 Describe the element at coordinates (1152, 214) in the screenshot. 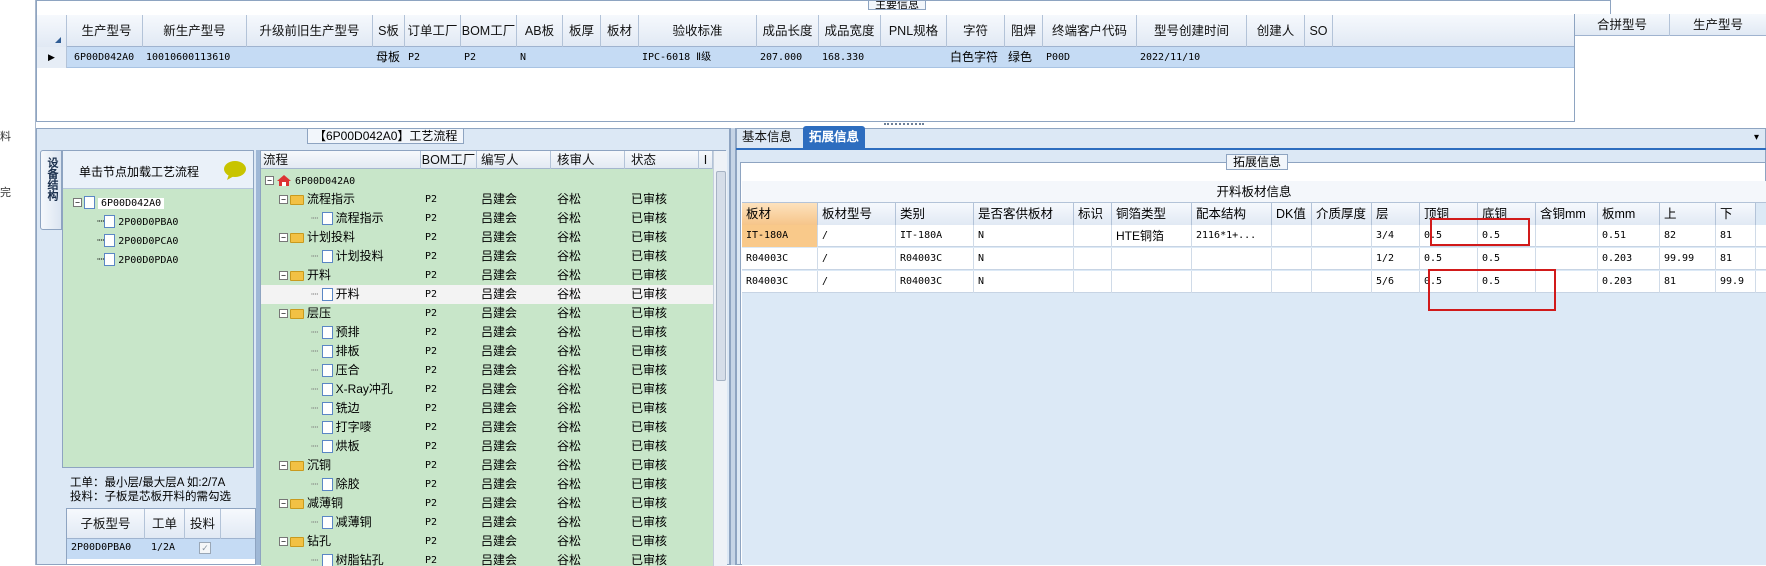

I see `cut-material-header-cell: 铜箔类型` at that location.